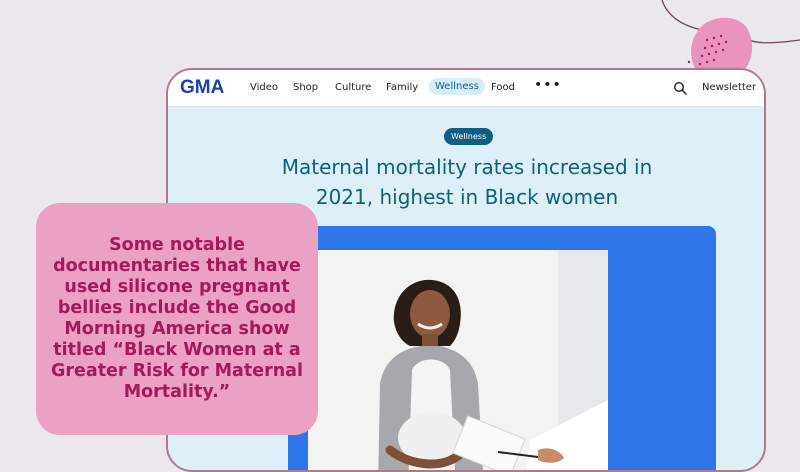 The width and height of the screenshot is (800, 472). What do you see at coordinates (503, 87) in the screenshot?
I see `nav-item-food: Food` at bounding box center [503, 87].